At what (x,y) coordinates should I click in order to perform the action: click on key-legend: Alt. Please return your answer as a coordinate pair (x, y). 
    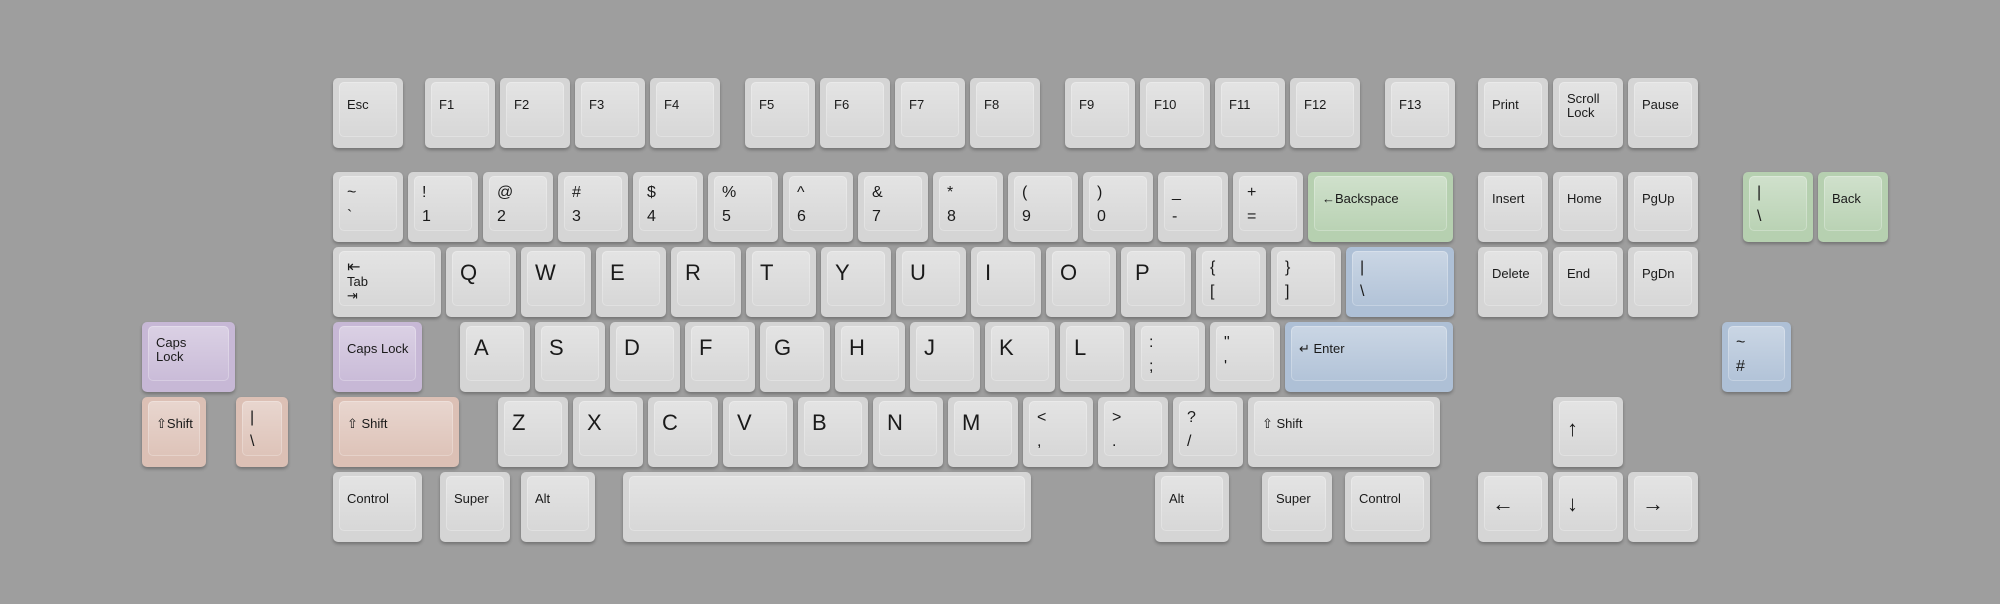
    Looking at the image, I should click on (1177, 498).